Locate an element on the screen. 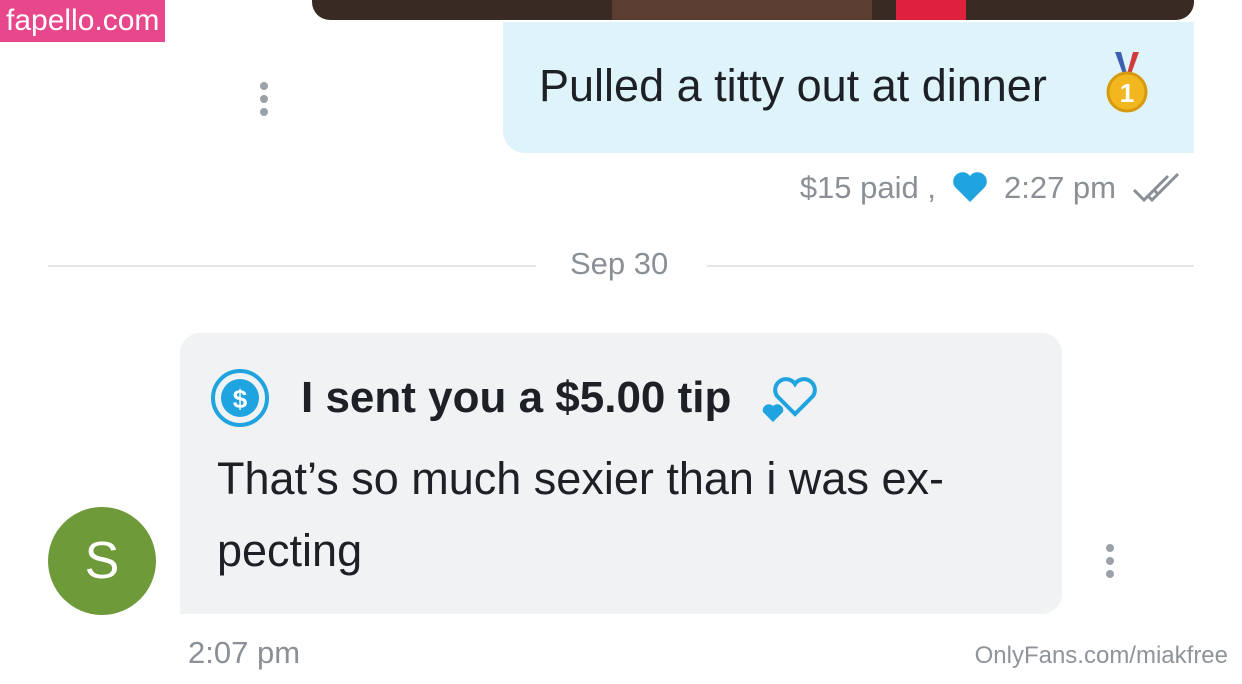 This screenshot has width=1242, height=684. tip-label: I sent you a $5.00 tip is located at coordinates (516, 397).